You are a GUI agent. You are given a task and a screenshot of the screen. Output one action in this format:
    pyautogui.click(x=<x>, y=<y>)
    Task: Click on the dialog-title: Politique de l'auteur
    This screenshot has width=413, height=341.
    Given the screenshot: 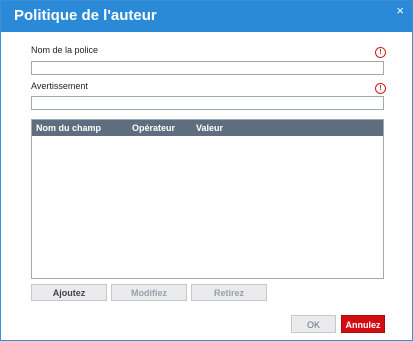 What is the action you would take?
    pyautogui.click(x=85, y=15)
    